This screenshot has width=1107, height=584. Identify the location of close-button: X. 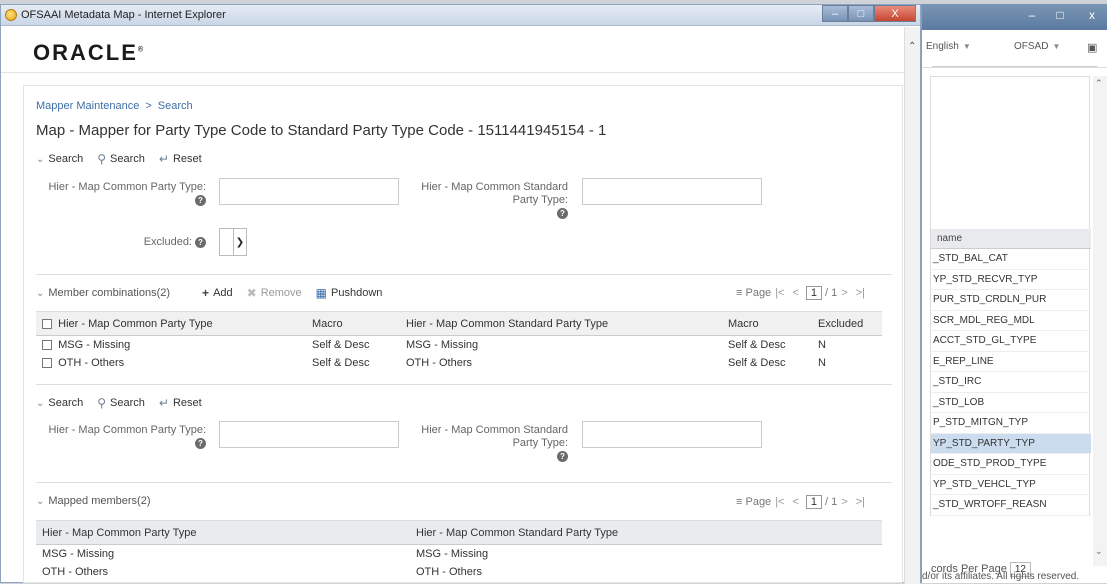
(895, 13).